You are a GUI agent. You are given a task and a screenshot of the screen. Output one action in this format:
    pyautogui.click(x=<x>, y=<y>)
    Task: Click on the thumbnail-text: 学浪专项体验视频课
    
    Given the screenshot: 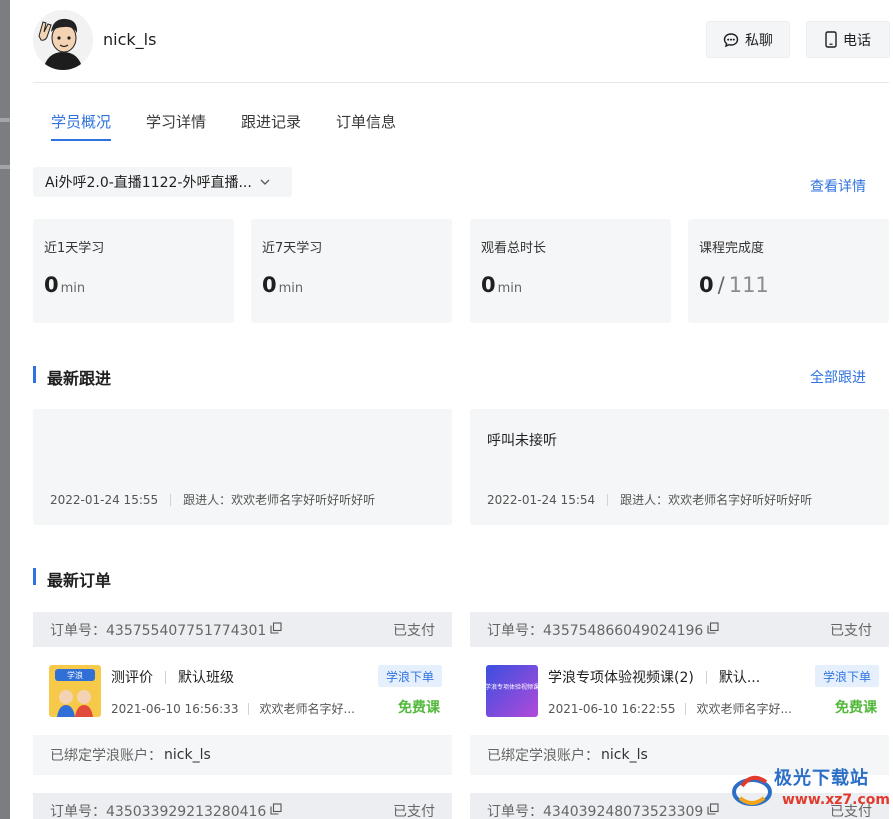 What is the action you would take?
    pyautogui.click(x=512, y=687)
    